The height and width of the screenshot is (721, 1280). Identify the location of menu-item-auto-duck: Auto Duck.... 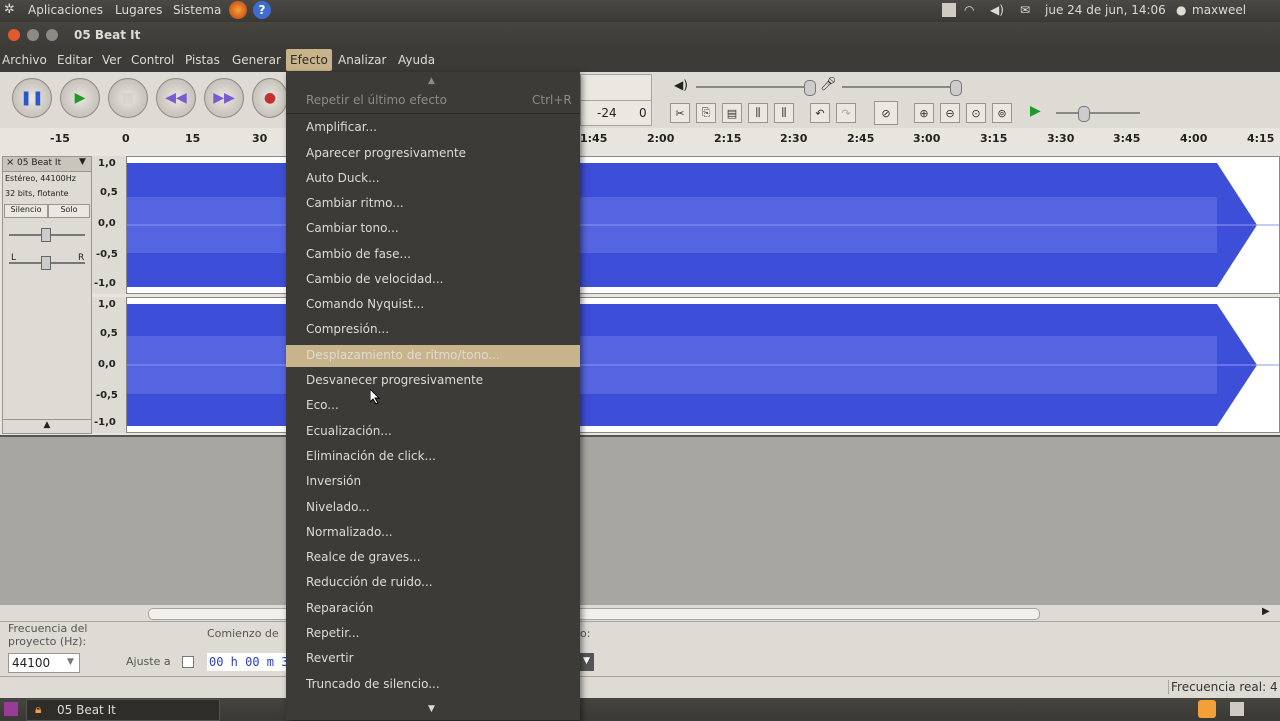
(343, 178).